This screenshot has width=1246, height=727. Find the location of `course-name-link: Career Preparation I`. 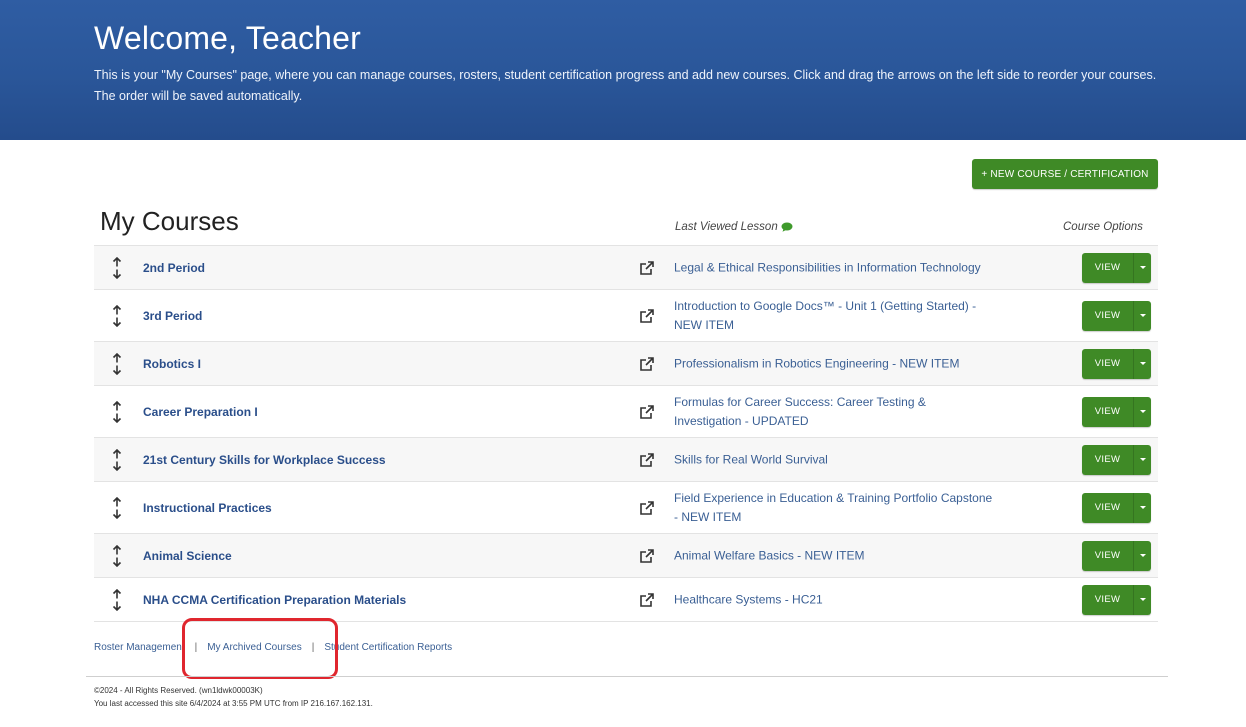

course-name-link: Career Preparation I is located at coordinates (200, 412).